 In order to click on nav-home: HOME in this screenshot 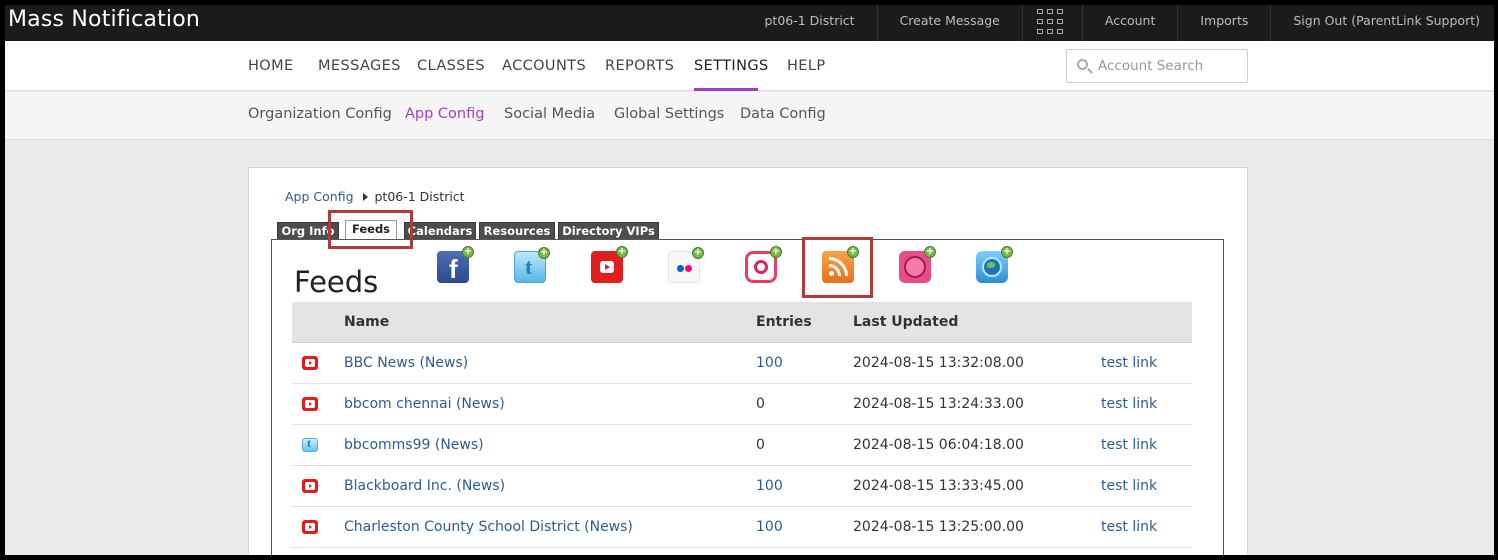, I will do `click(271, 66)`.